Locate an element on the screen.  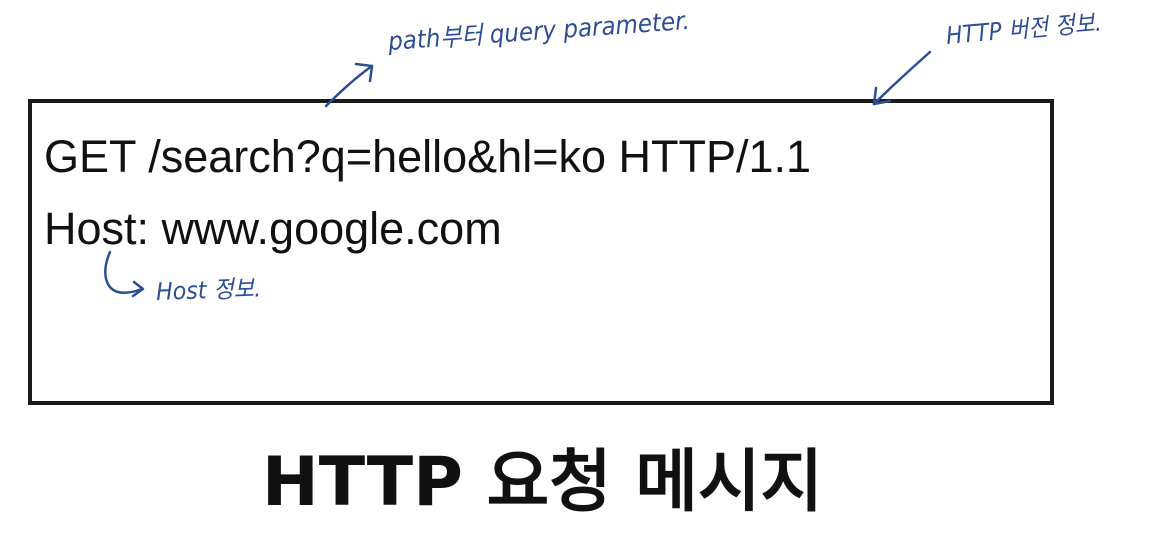
version-annotation-arrow is located at coordinates (902, 78).